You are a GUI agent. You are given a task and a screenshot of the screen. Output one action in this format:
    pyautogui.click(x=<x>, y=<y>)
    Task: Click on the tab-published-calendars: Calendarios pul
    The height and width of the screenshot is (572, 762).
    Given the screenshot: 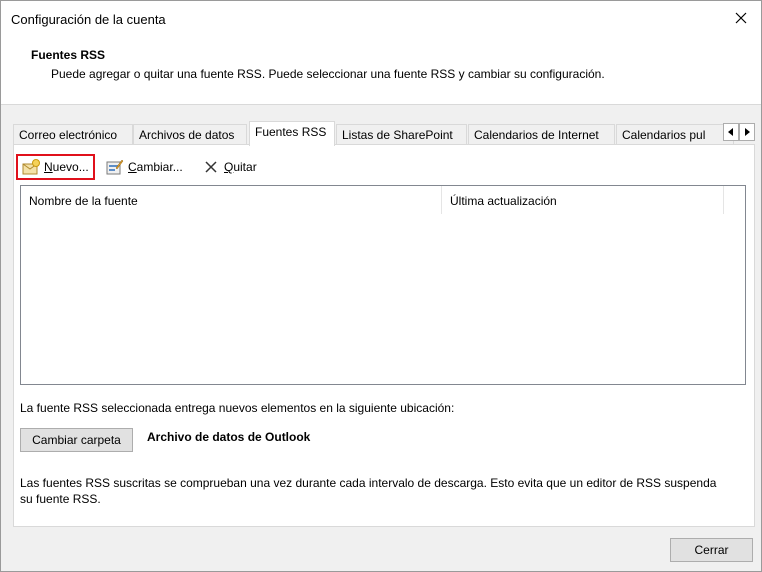 What is the action you would take?
    pyautogui.click(x=675, y=134)
    